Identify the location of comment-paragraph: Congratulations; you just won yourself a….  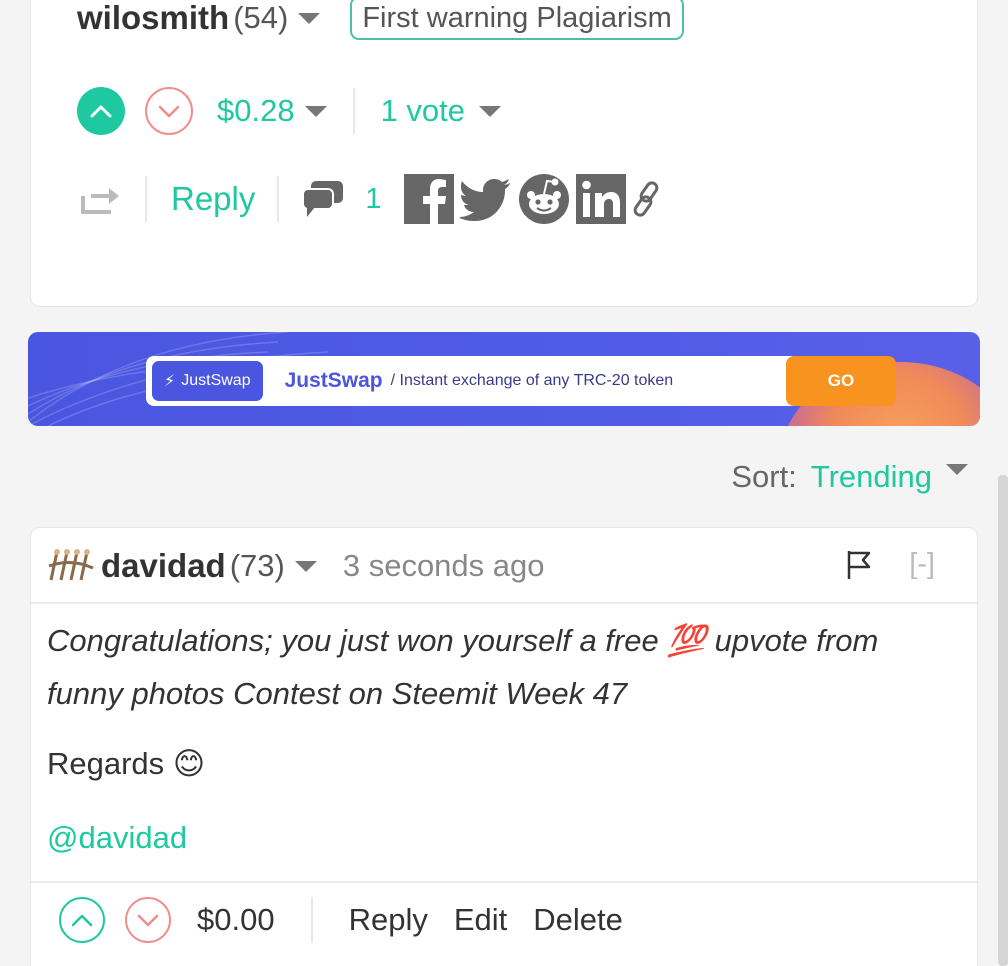
(492, 667).